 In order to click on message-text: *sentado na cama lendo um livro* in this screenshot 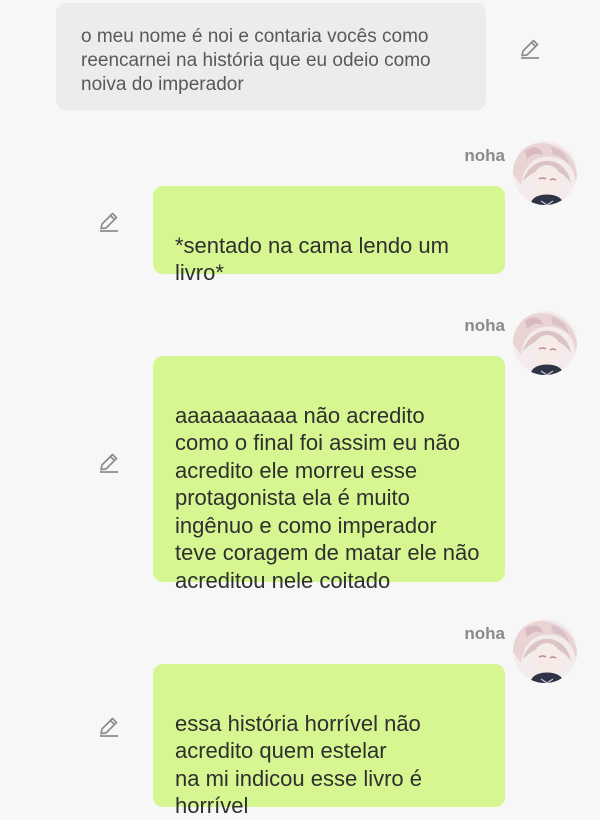, I will do `click(312, 259)`.